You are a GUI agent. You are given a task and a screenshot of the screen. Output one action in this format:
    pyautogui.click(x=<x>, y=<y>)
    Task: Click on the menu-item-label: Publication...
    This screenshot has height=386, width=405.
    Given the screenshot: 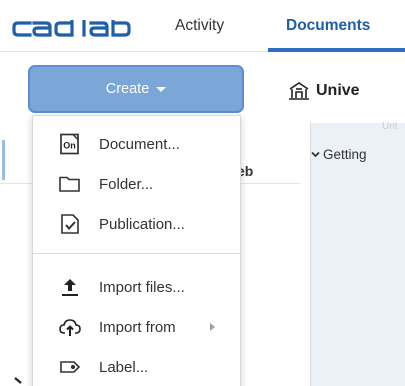 What is the action you would take?
    pyautogui.click(x=142, y=224)
    